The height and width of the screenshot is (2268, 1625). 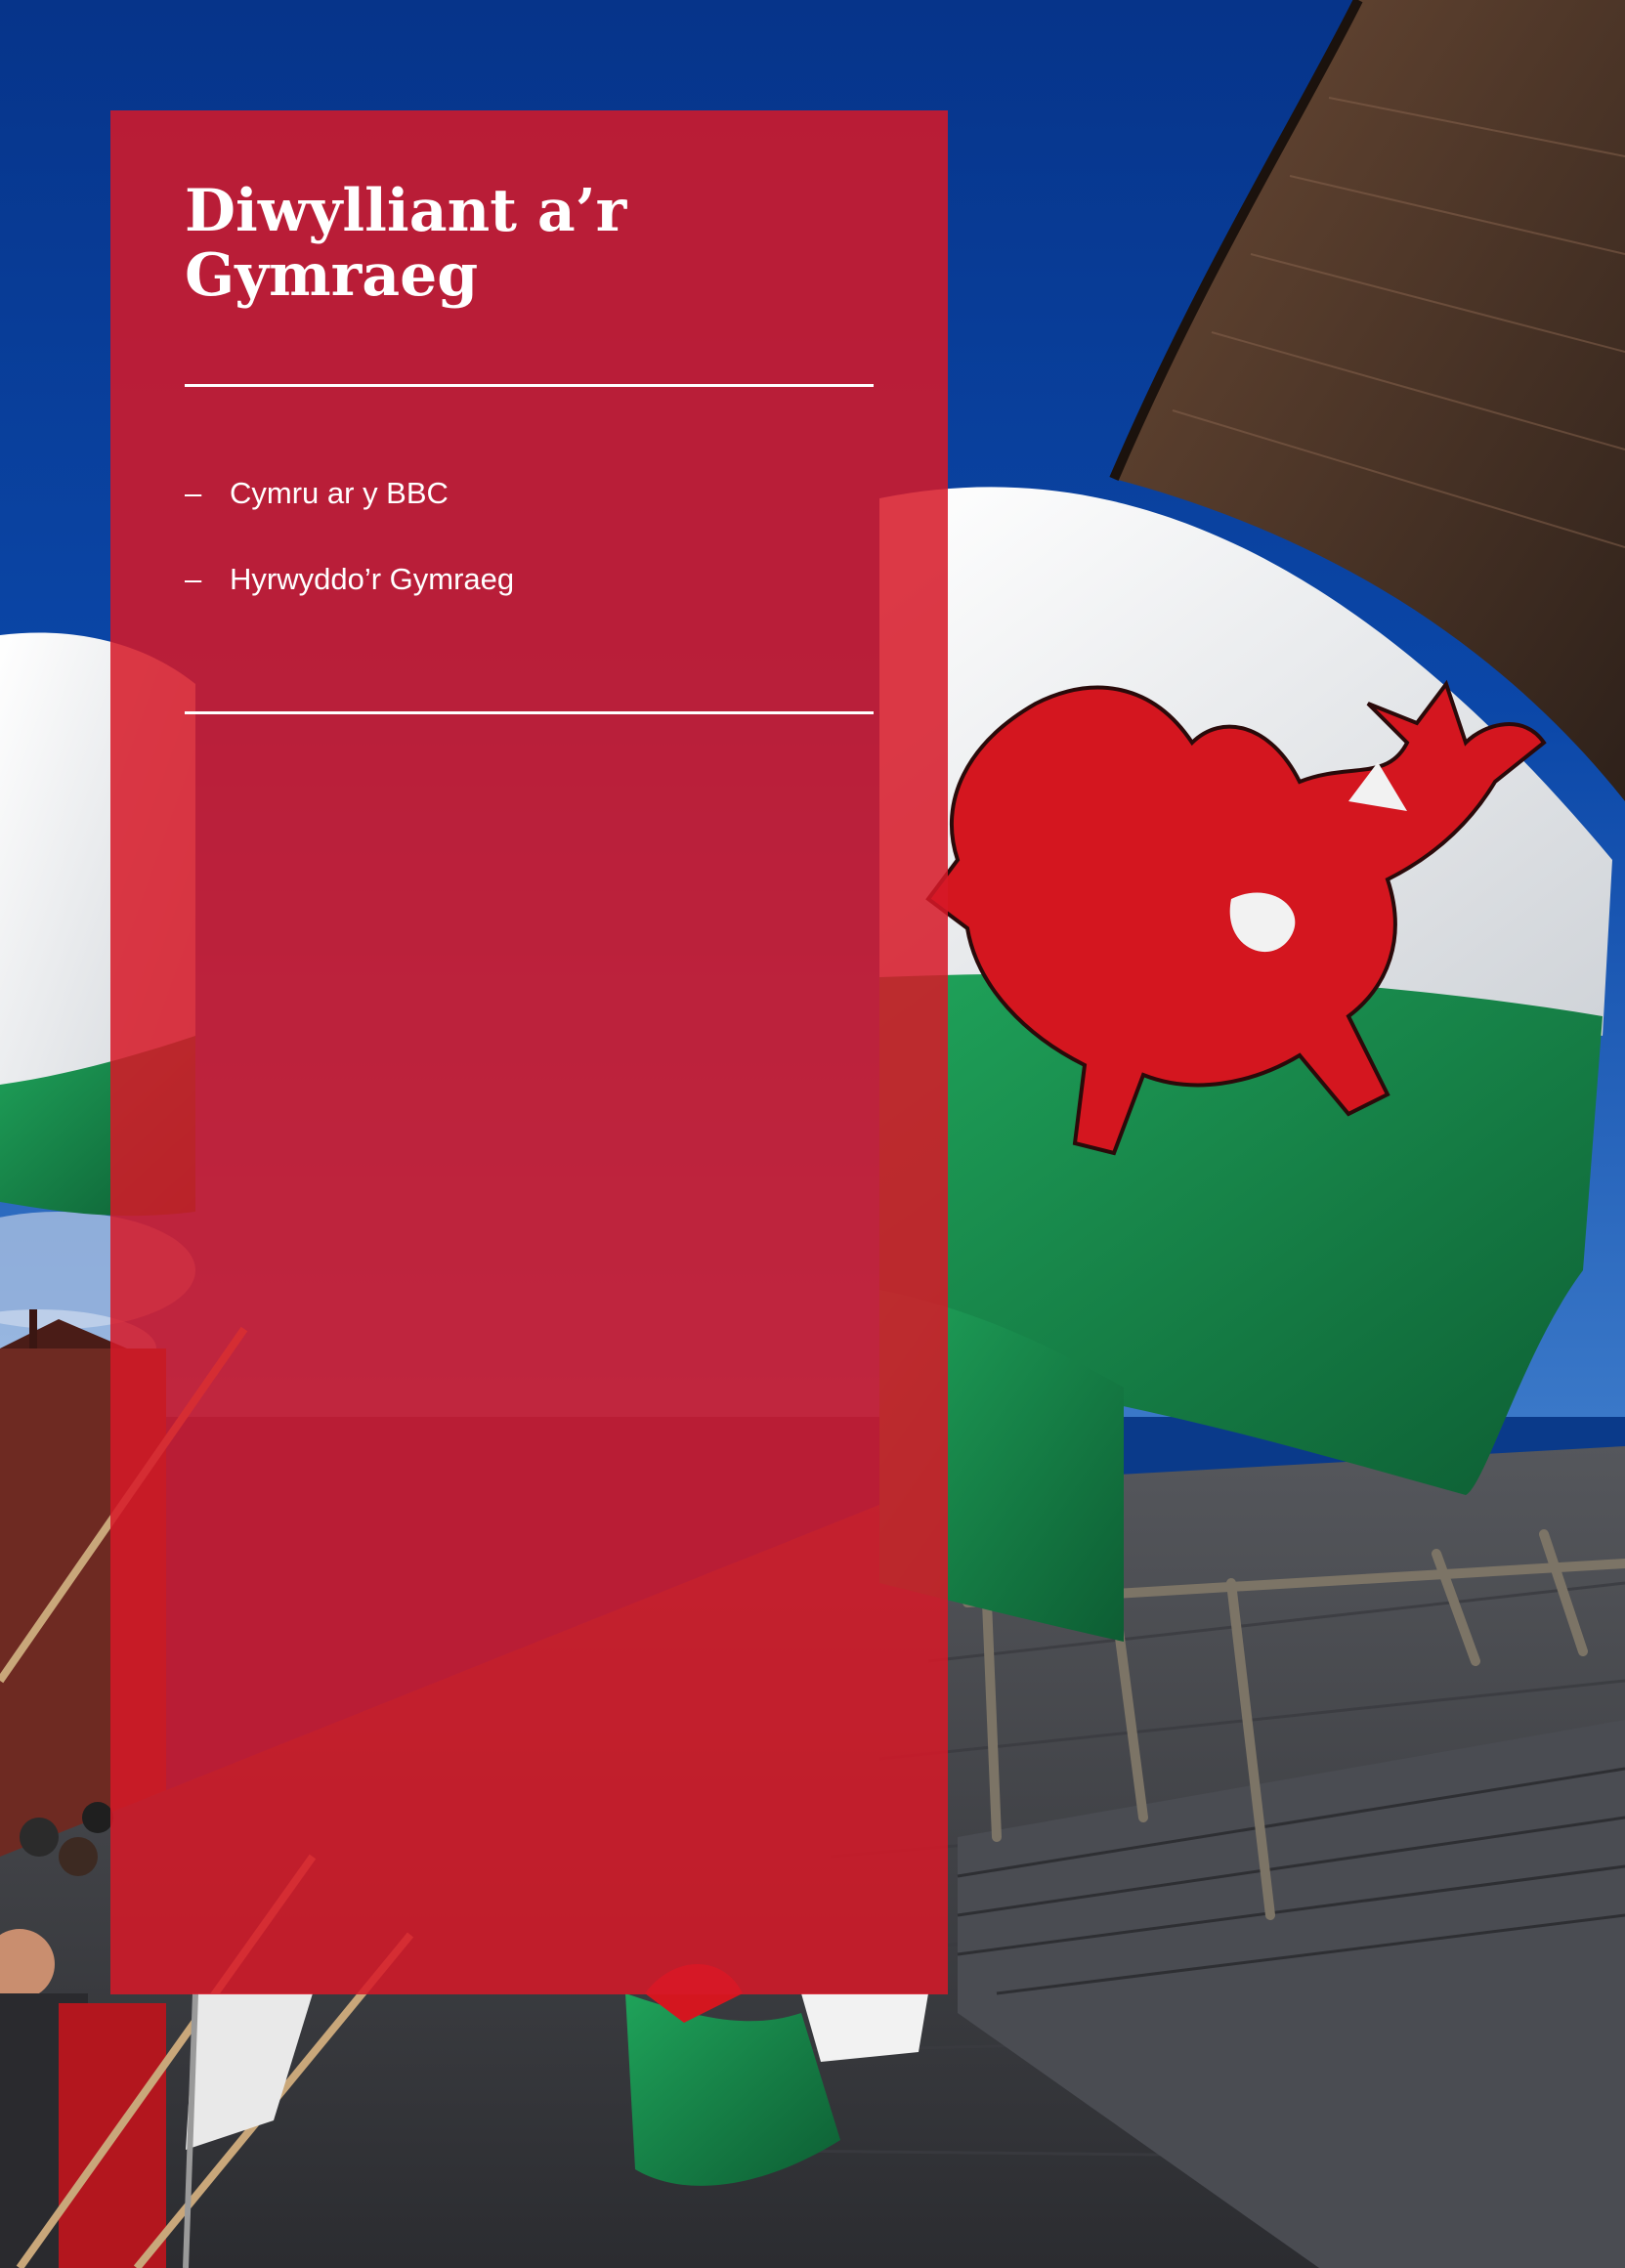 I want to click on contents-list: – Cymru ar y BBC – Hyrwyddo’r Gymraeg, so click(x=349, y=558).